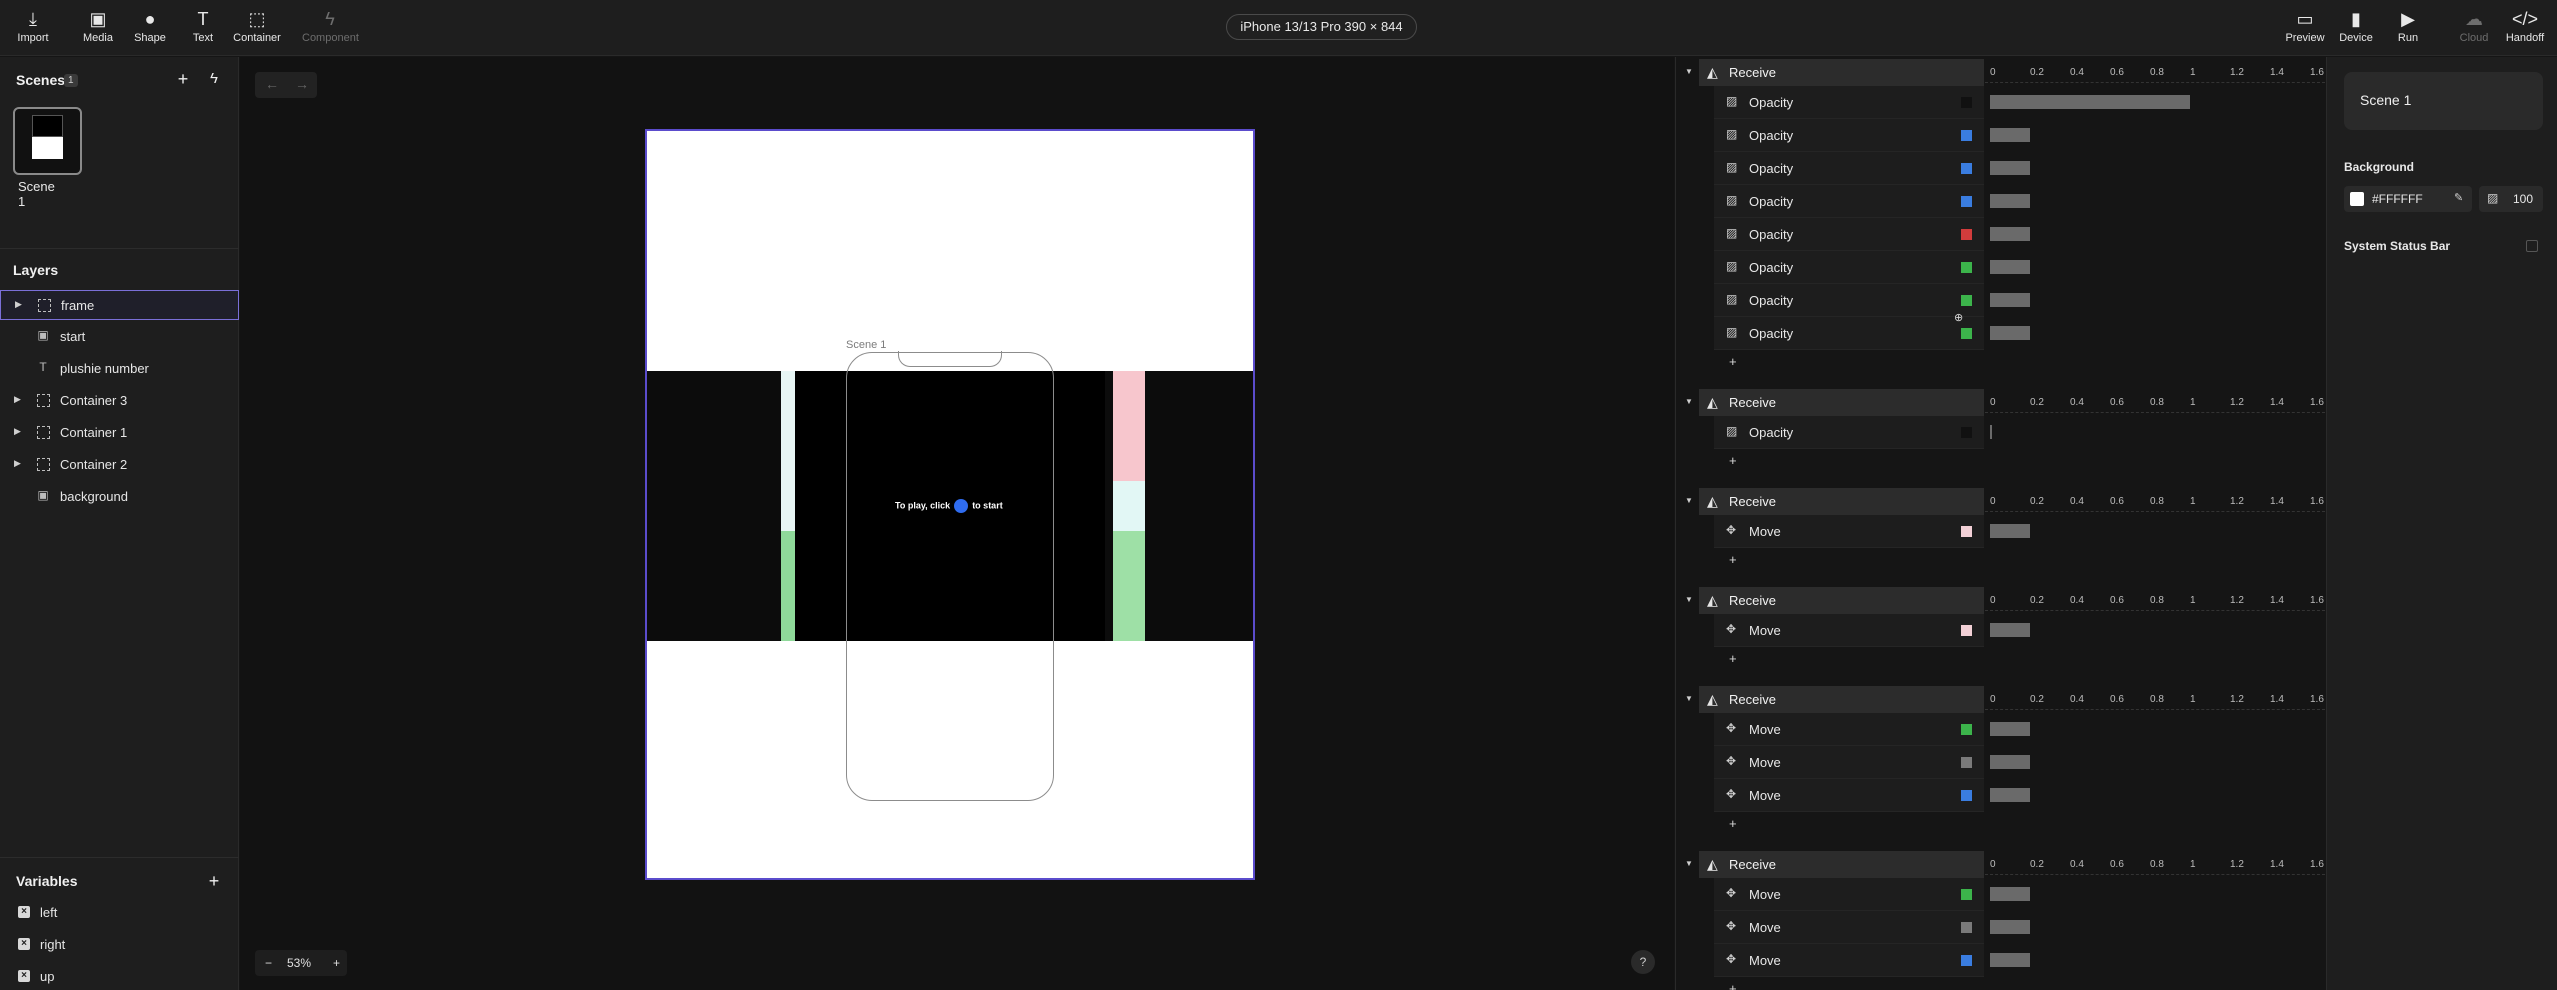 Image resolution: width=2557 pixels, height=990 pixels. Describe the element at coordinates (2193, 501) in the screenshot. I see `time-tick: 1` at that location.